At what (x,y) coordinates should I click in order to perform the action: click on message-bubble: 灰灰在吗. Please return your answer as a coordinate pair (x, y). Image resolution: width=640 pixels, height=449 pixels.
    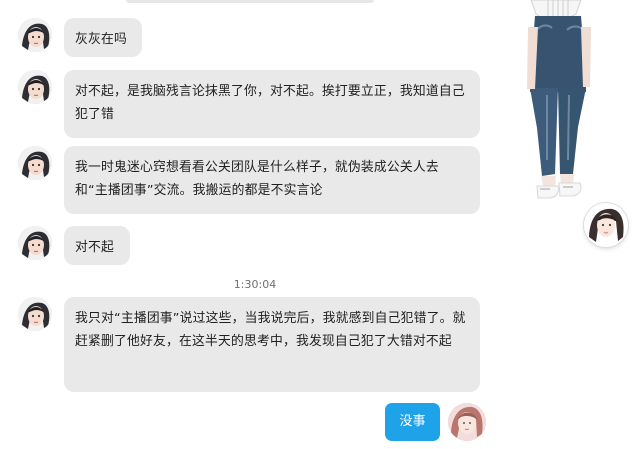
    Looking at the image, I should click on (103, 37).